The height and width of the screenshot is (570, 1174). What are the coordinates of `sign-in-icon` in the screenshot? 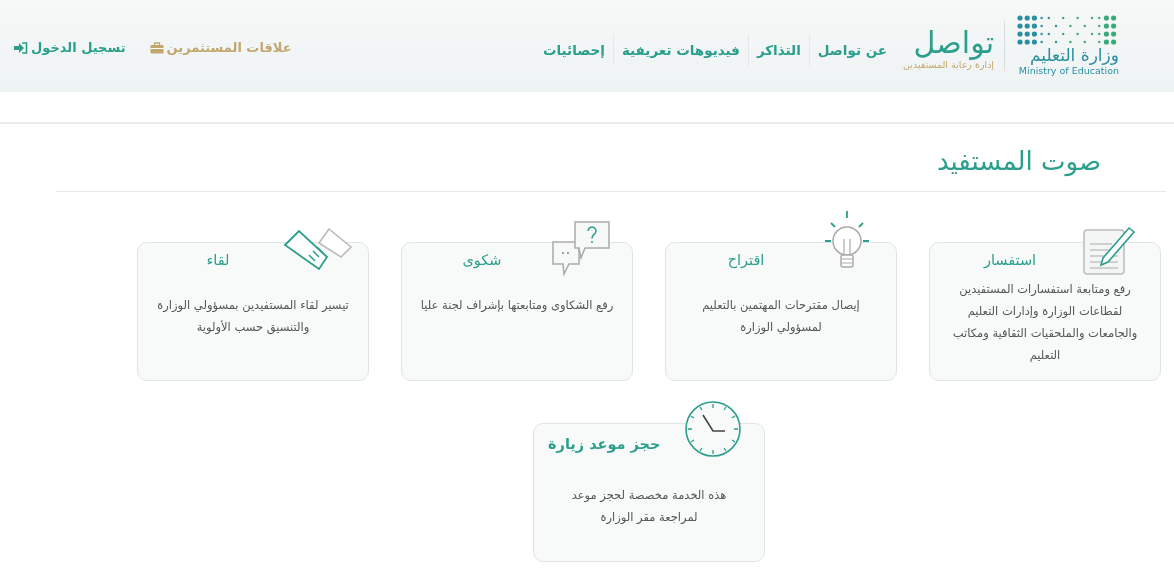 It's located at (21, 48).